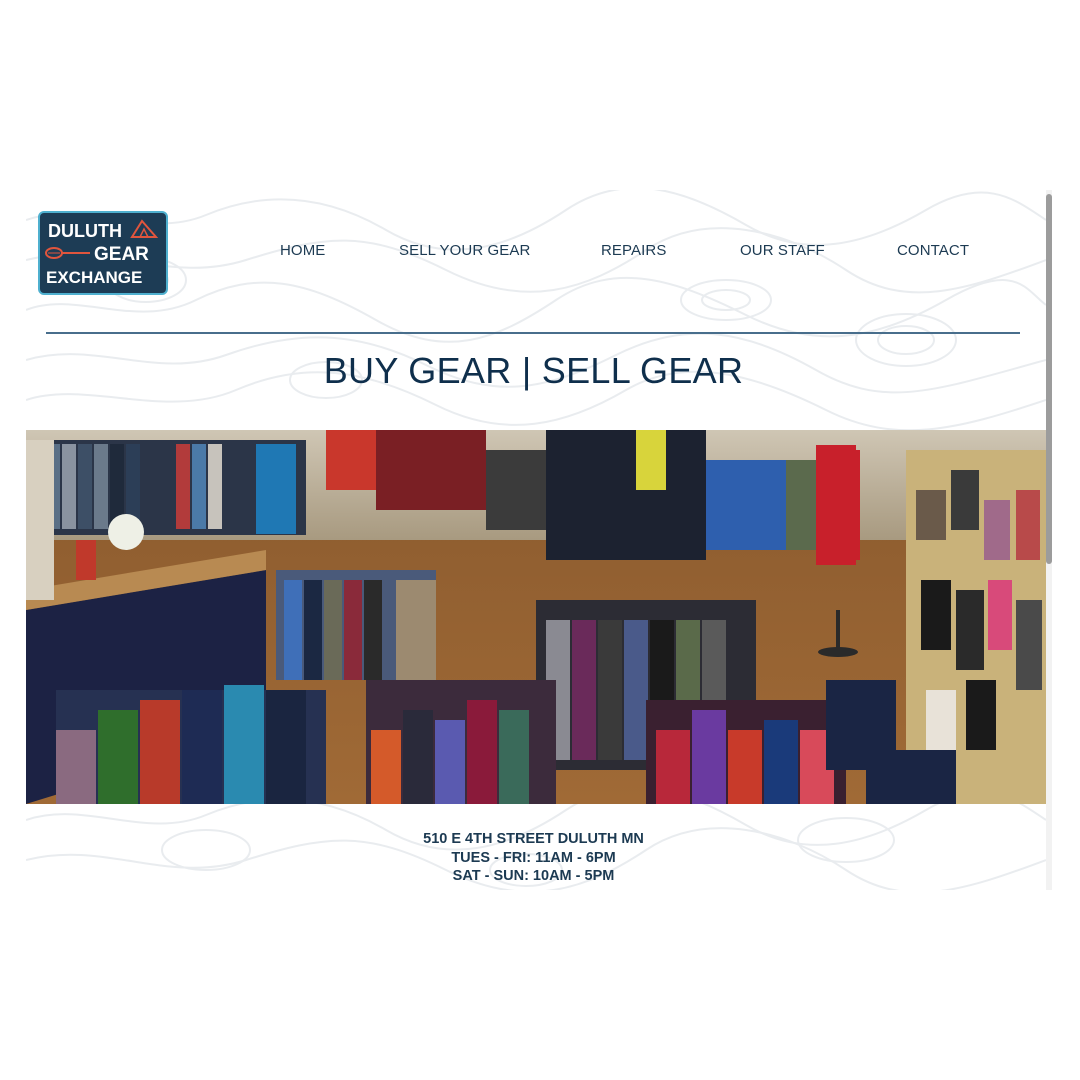  Describe the element at coordinates (782, 250) in the screenshot. I see `nav-our-staff: OUR STAFF` at that location.